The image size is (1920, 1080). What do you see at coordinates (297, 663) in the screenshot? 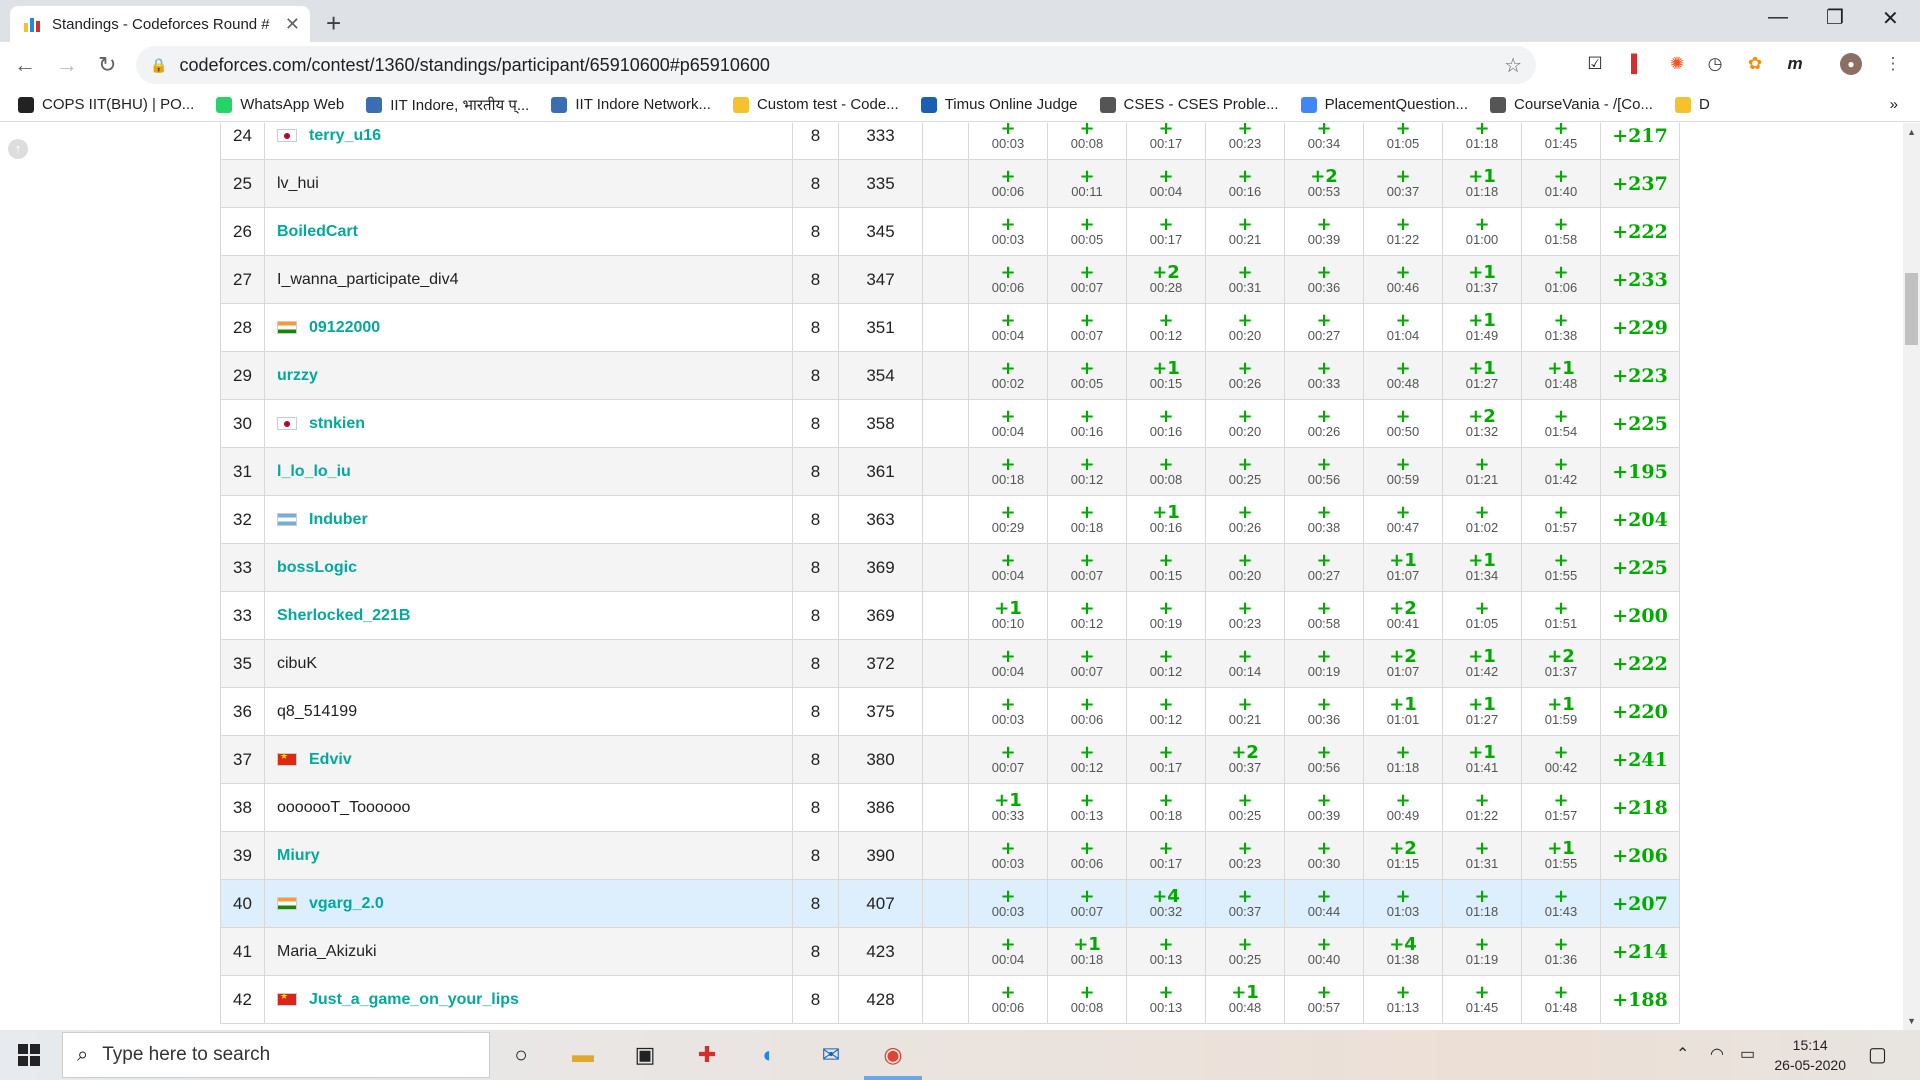
I see `participant-handle: cibuK` at bounding box center [297, 663].